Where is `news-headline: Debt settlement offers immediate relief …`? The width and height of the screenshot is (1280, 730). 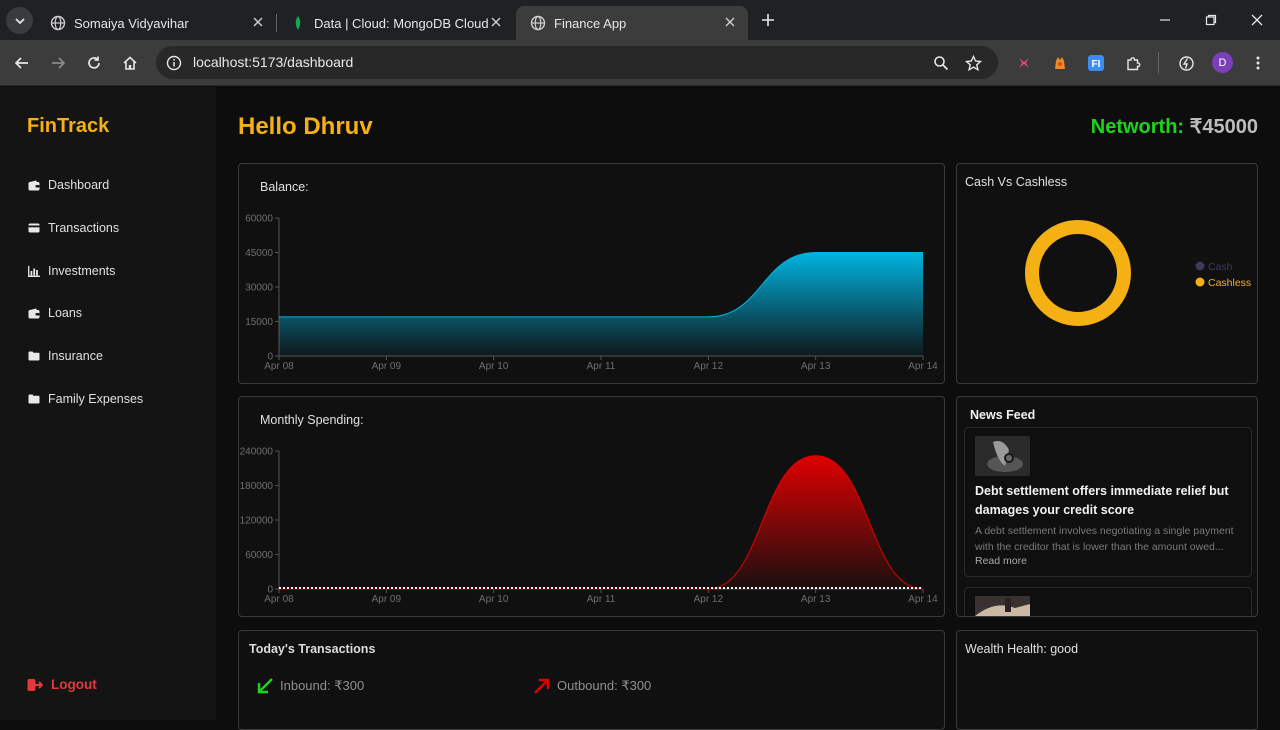 news-headline: Debt settlement offers immediate relief … is located at coordinates (1105, 501).